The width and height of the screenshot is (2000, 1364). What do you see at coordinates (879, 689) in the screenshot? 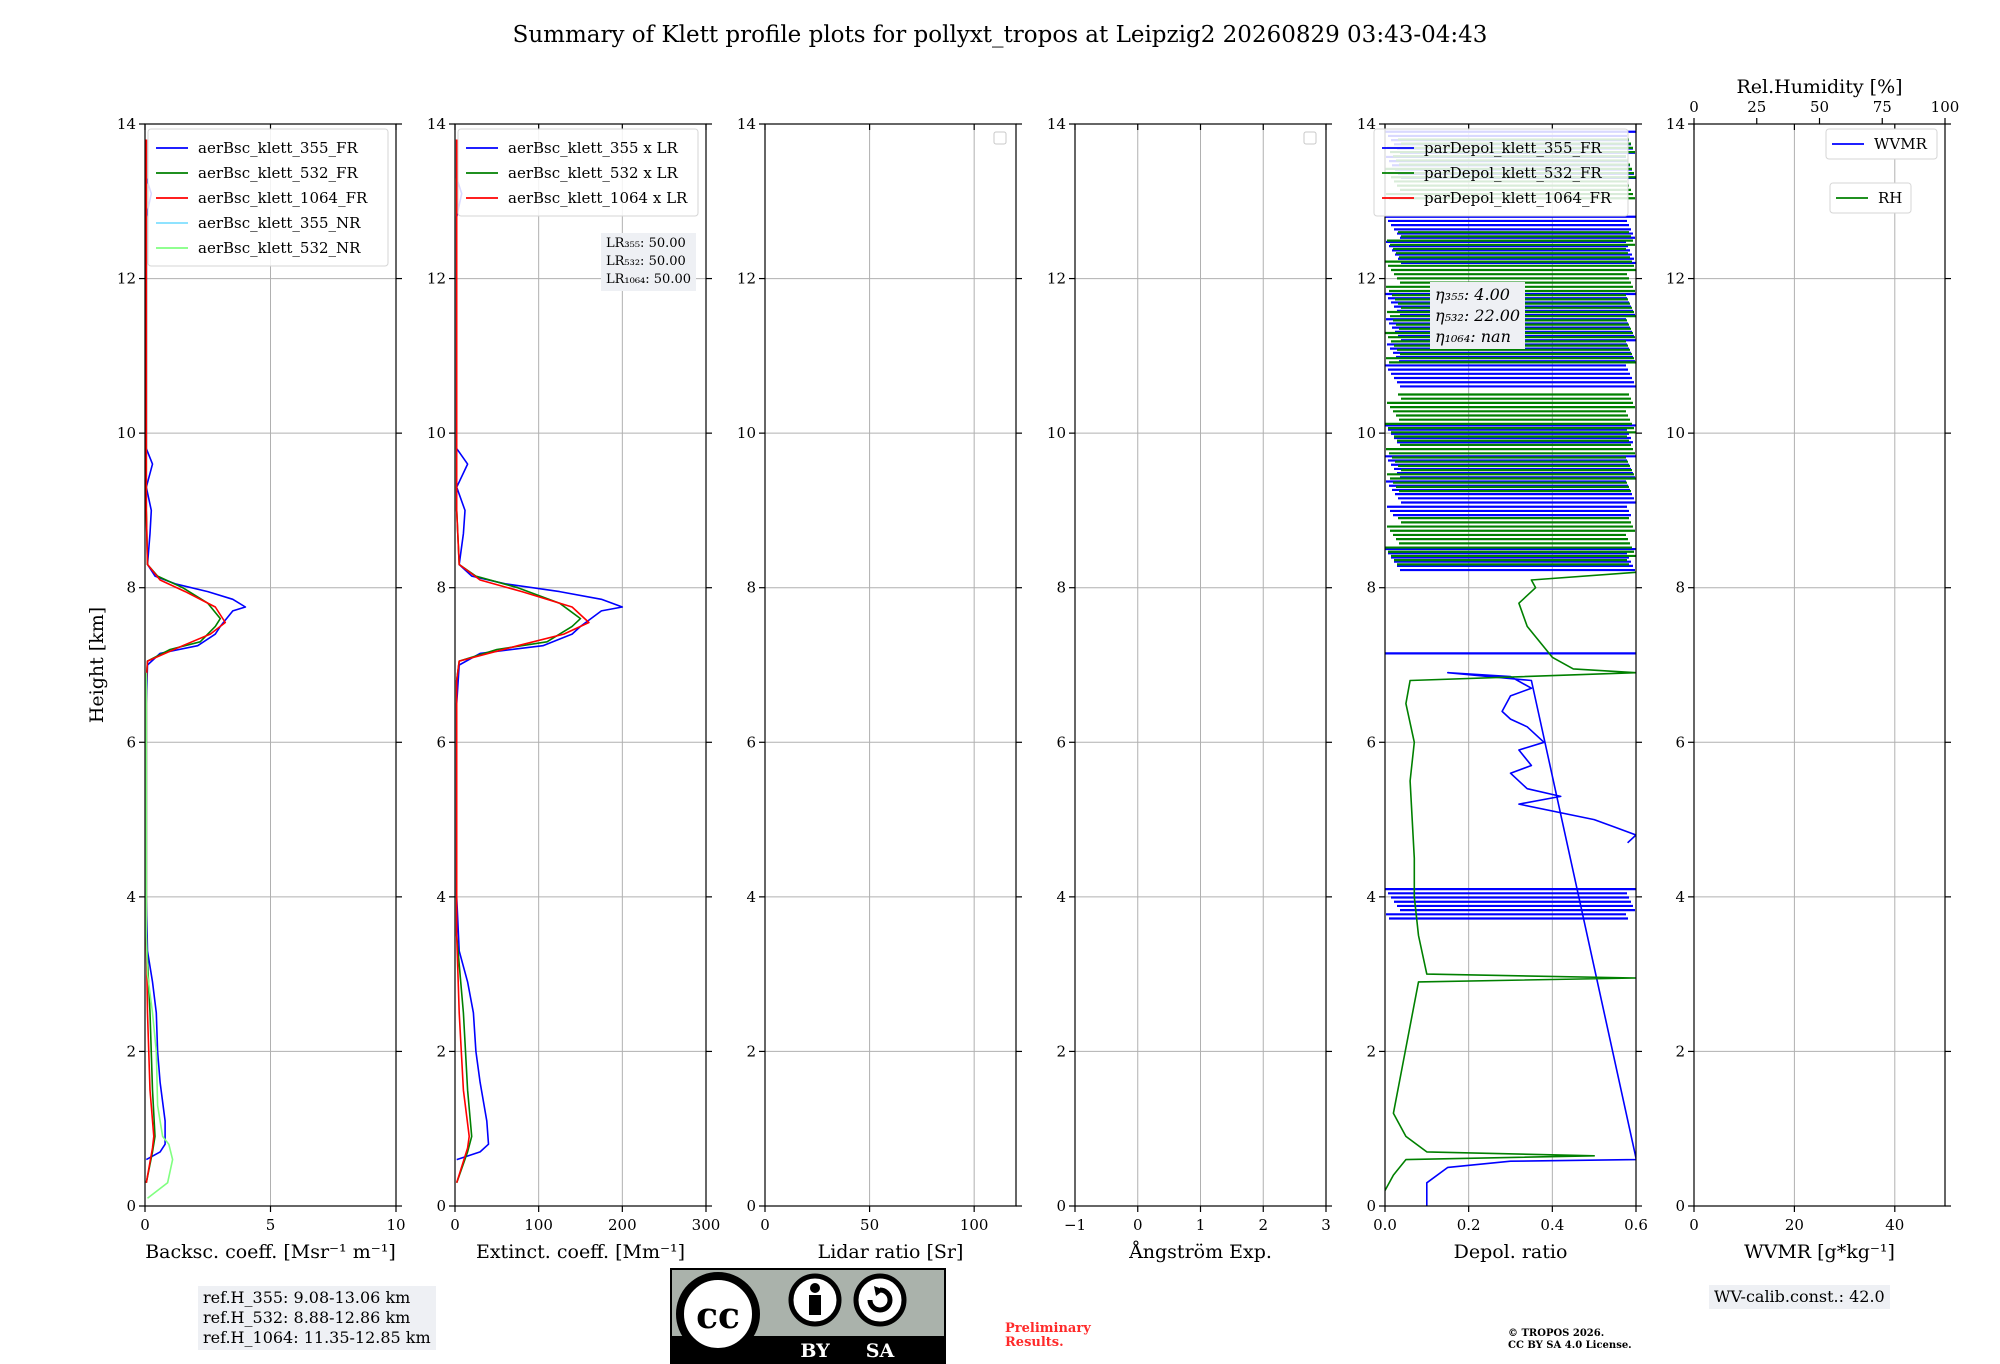
I see `panel-3: 0 50 100 0 2 4 6 8 10 12 14 Lidar ratio [Sr]` at bounding box center [879, 689].